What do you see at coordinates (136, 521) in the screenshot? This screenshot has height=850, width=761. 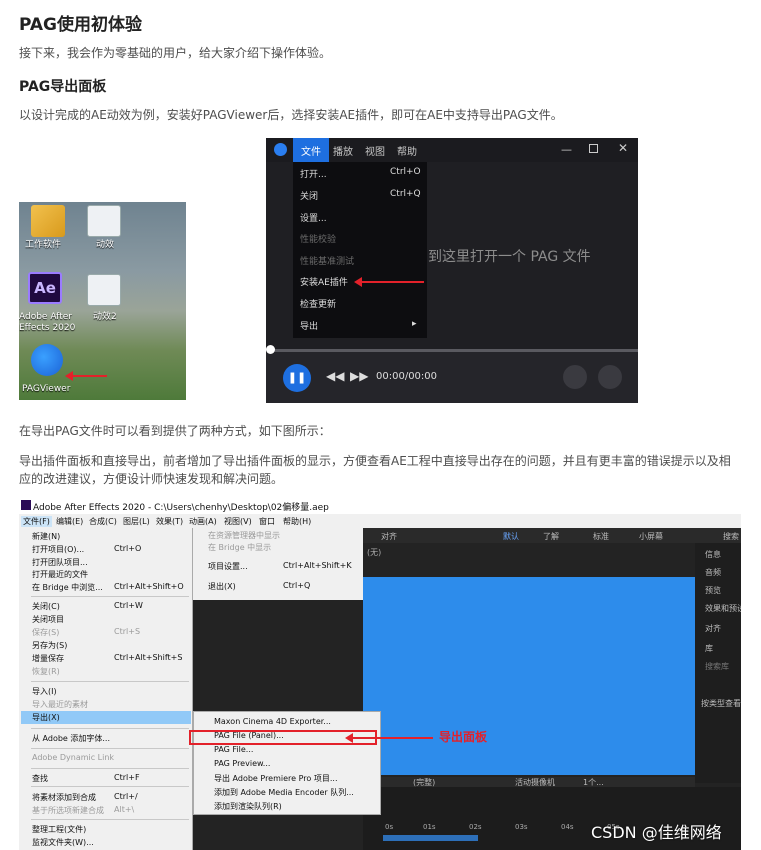 I see `ae-menu-layer: 图层(L)` at bounding box center [136, 521].